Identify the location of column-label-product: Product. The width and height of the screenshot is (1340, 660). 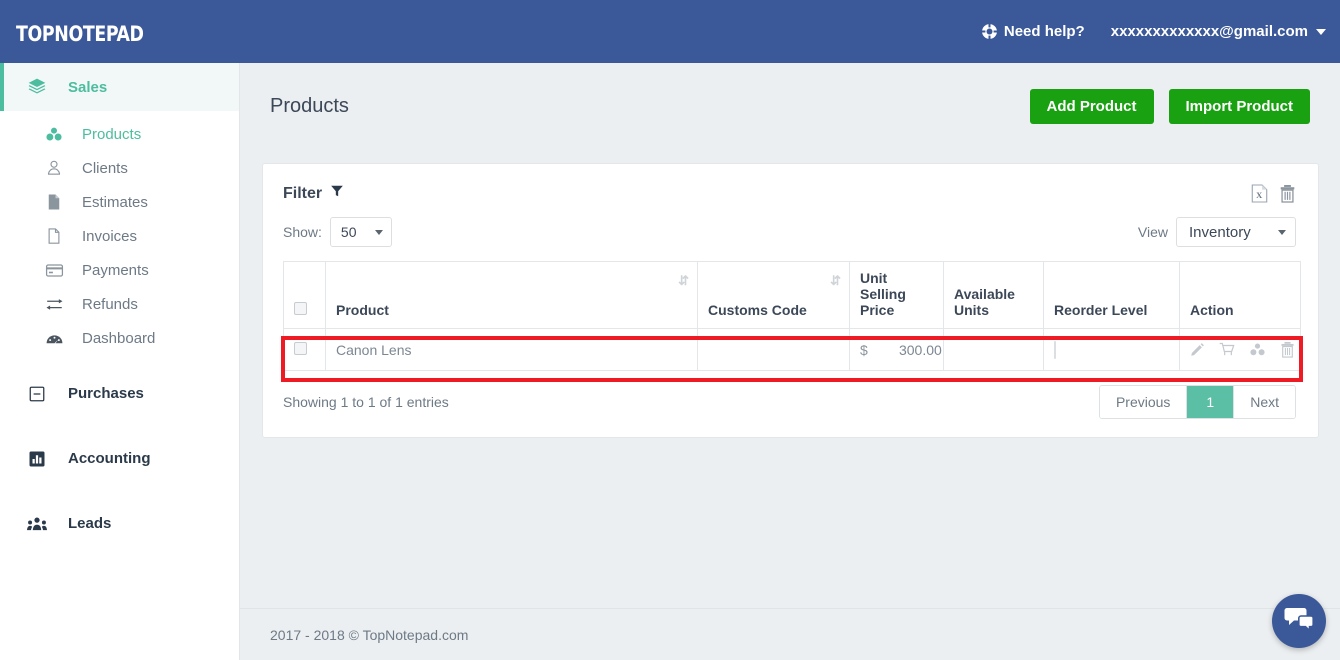
(362, 310).